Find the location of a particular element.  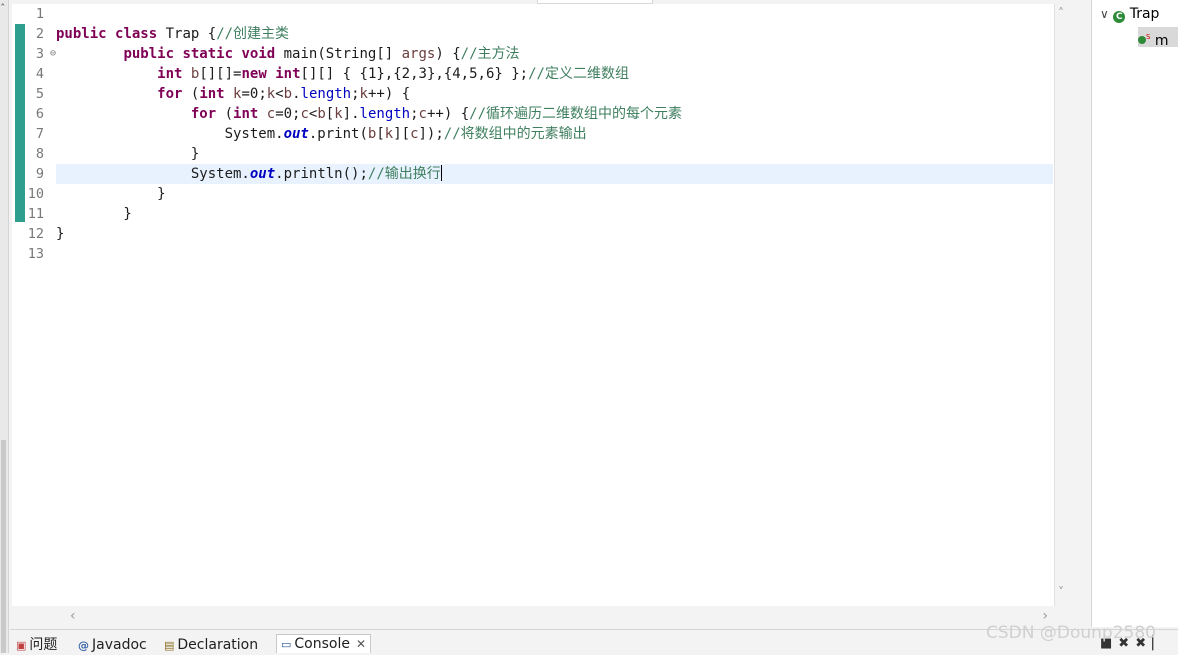

problems-icon: ▣ is located at coordinates (21, 645).